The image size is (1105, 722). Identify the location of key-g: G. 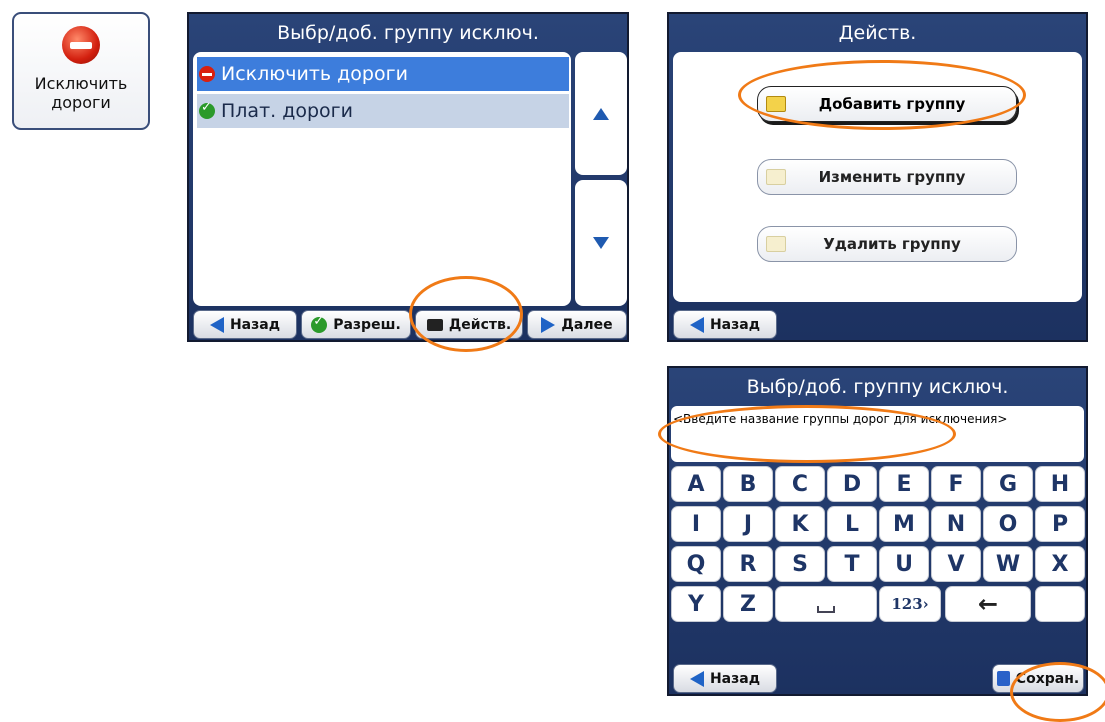
(1008, 484).